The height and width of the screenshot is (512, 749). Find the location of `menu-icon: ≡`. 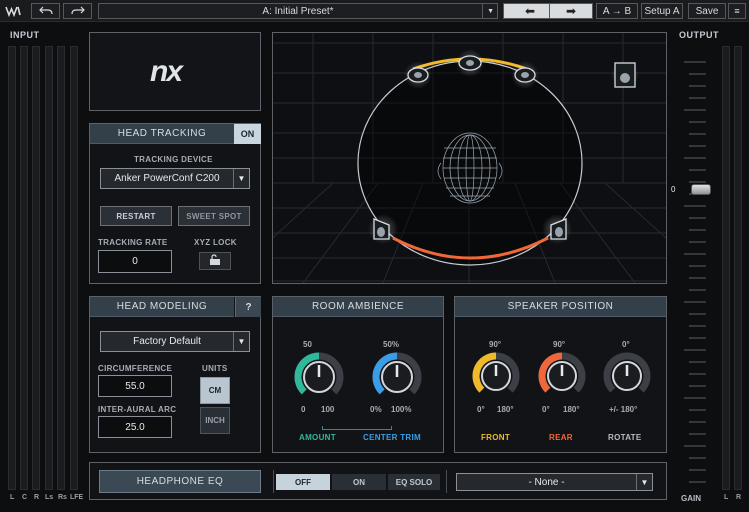

menu-icon: ≡ is located at coordinates (737, 11).